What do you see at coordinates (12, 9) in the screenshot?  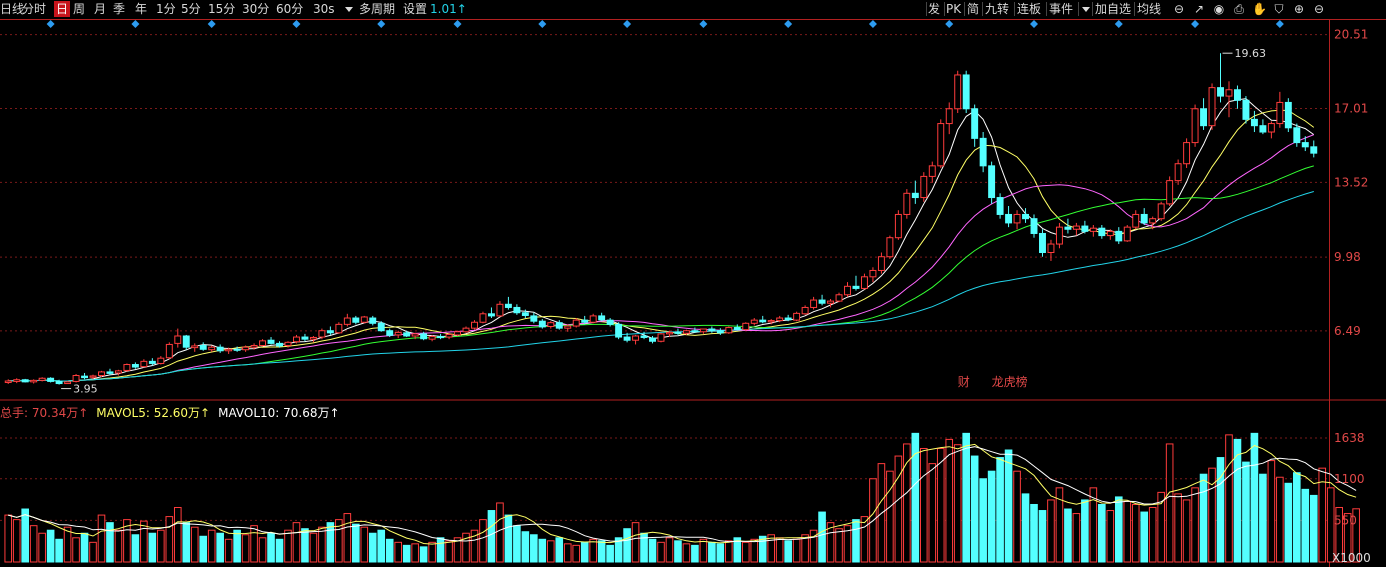 I see `period-tab-0: 日线` at bounding box center [12, 9].